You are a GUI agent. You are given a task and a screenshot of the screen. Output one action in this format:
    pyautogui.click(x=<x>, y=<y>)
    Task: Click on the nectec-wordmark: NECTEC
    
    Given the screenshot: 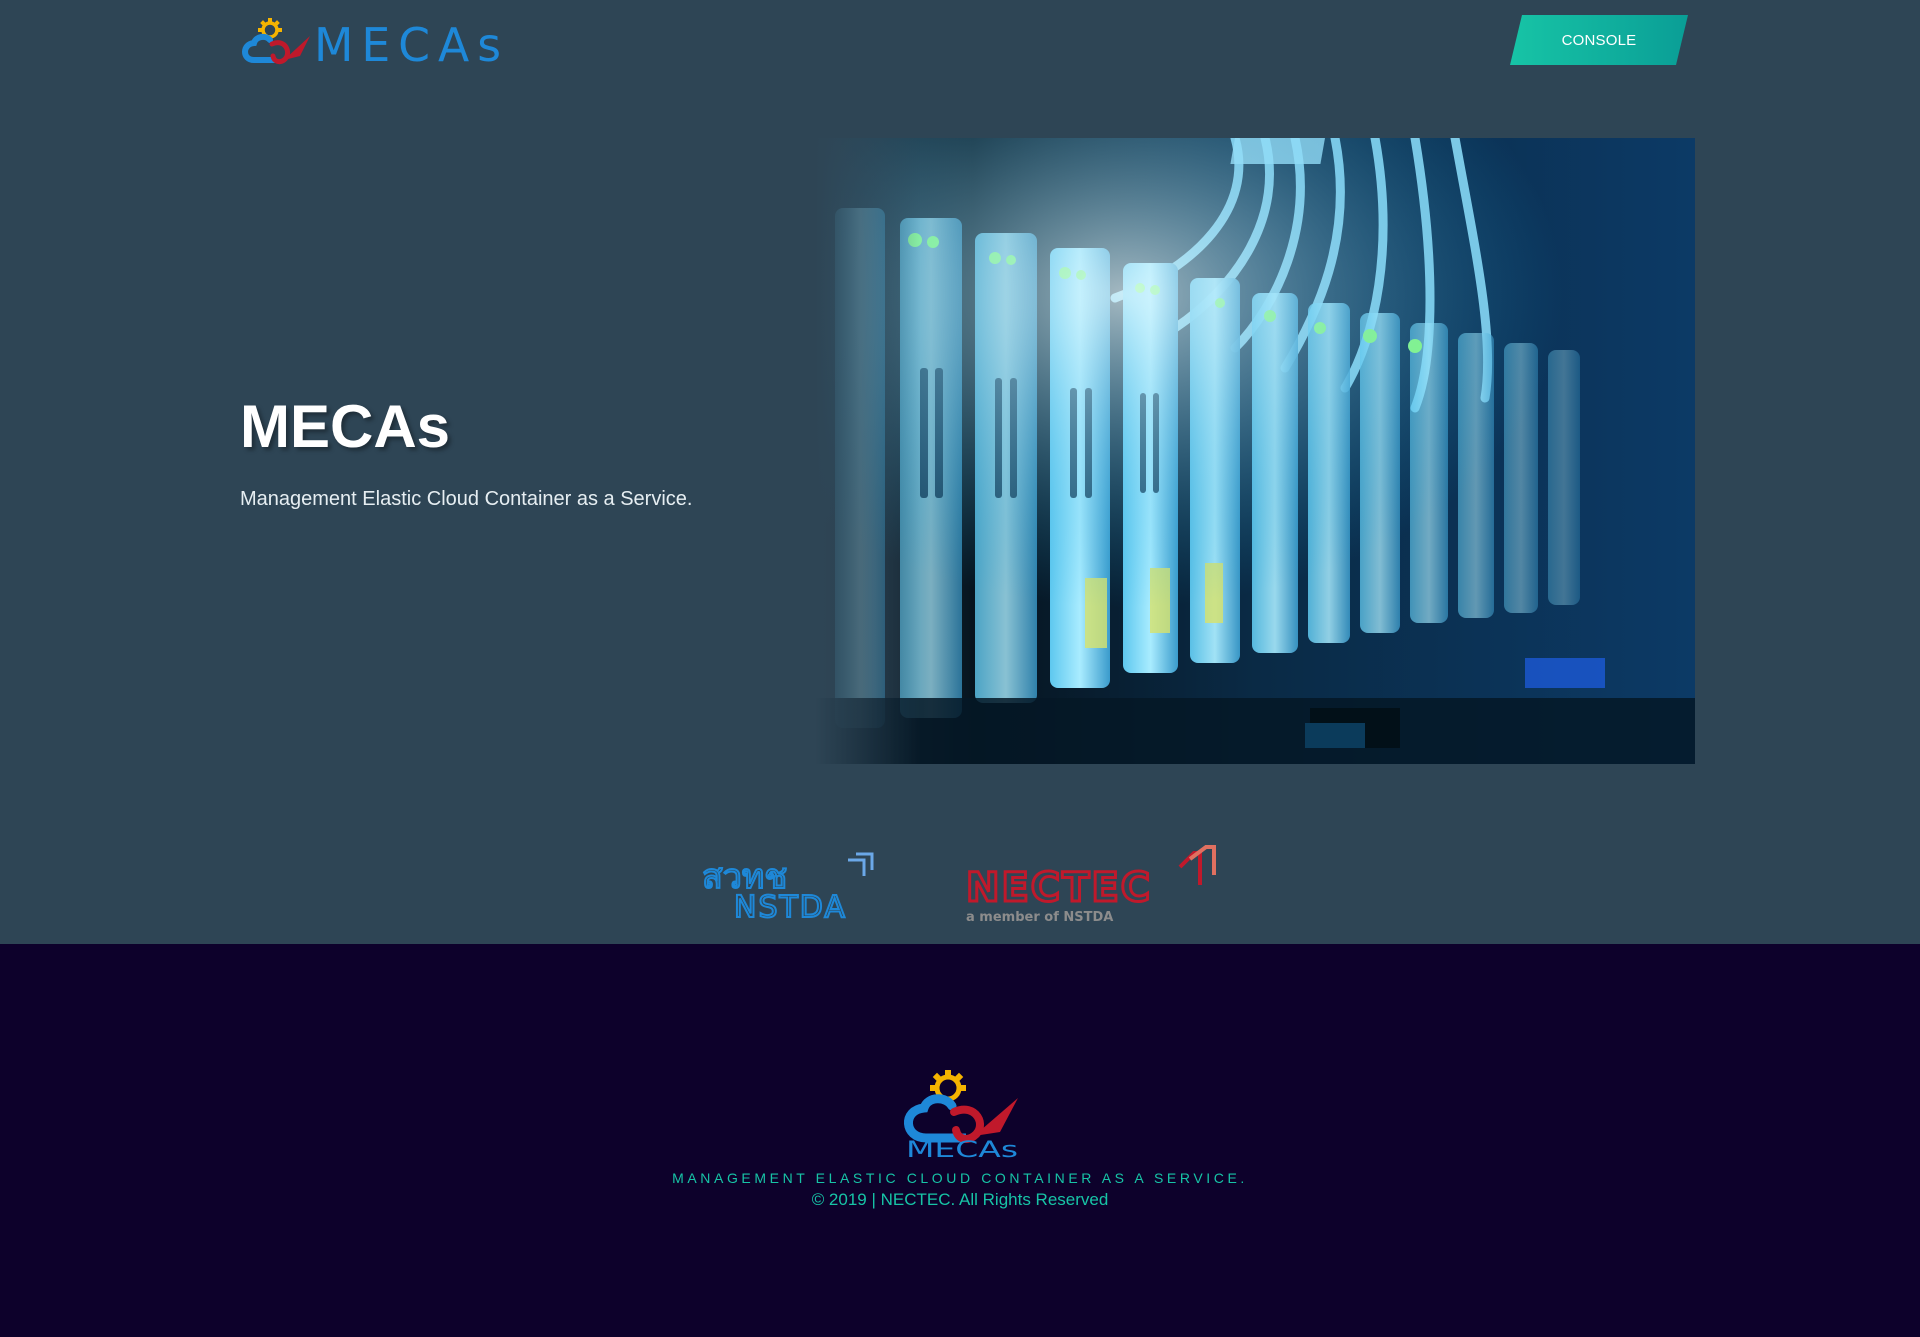 What is the action you would take?
    pyautogui.click(x=1059, y=888)
    